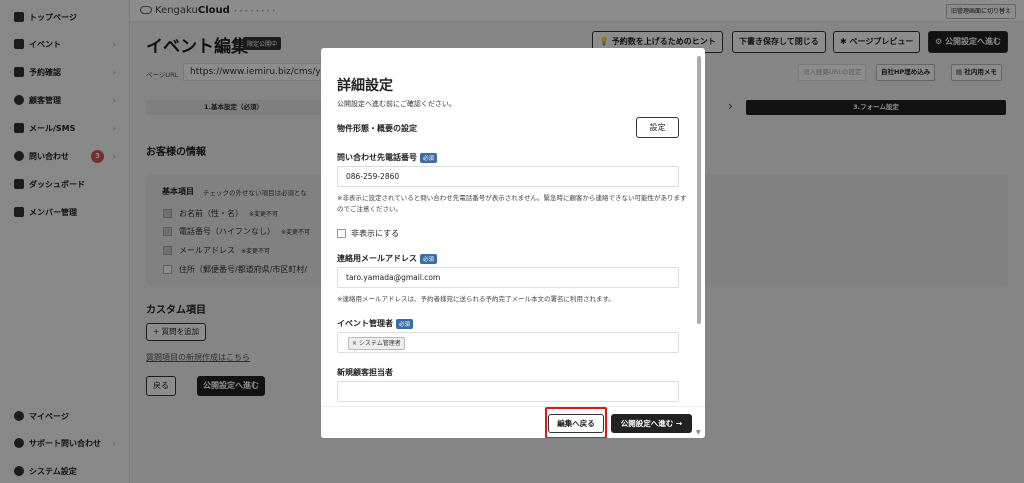 Image resolution: width=1024 pixels, height=483 pixels. Describe the element at coordinates (341, 233) in the screenshot. I see `checkbox` at that location.